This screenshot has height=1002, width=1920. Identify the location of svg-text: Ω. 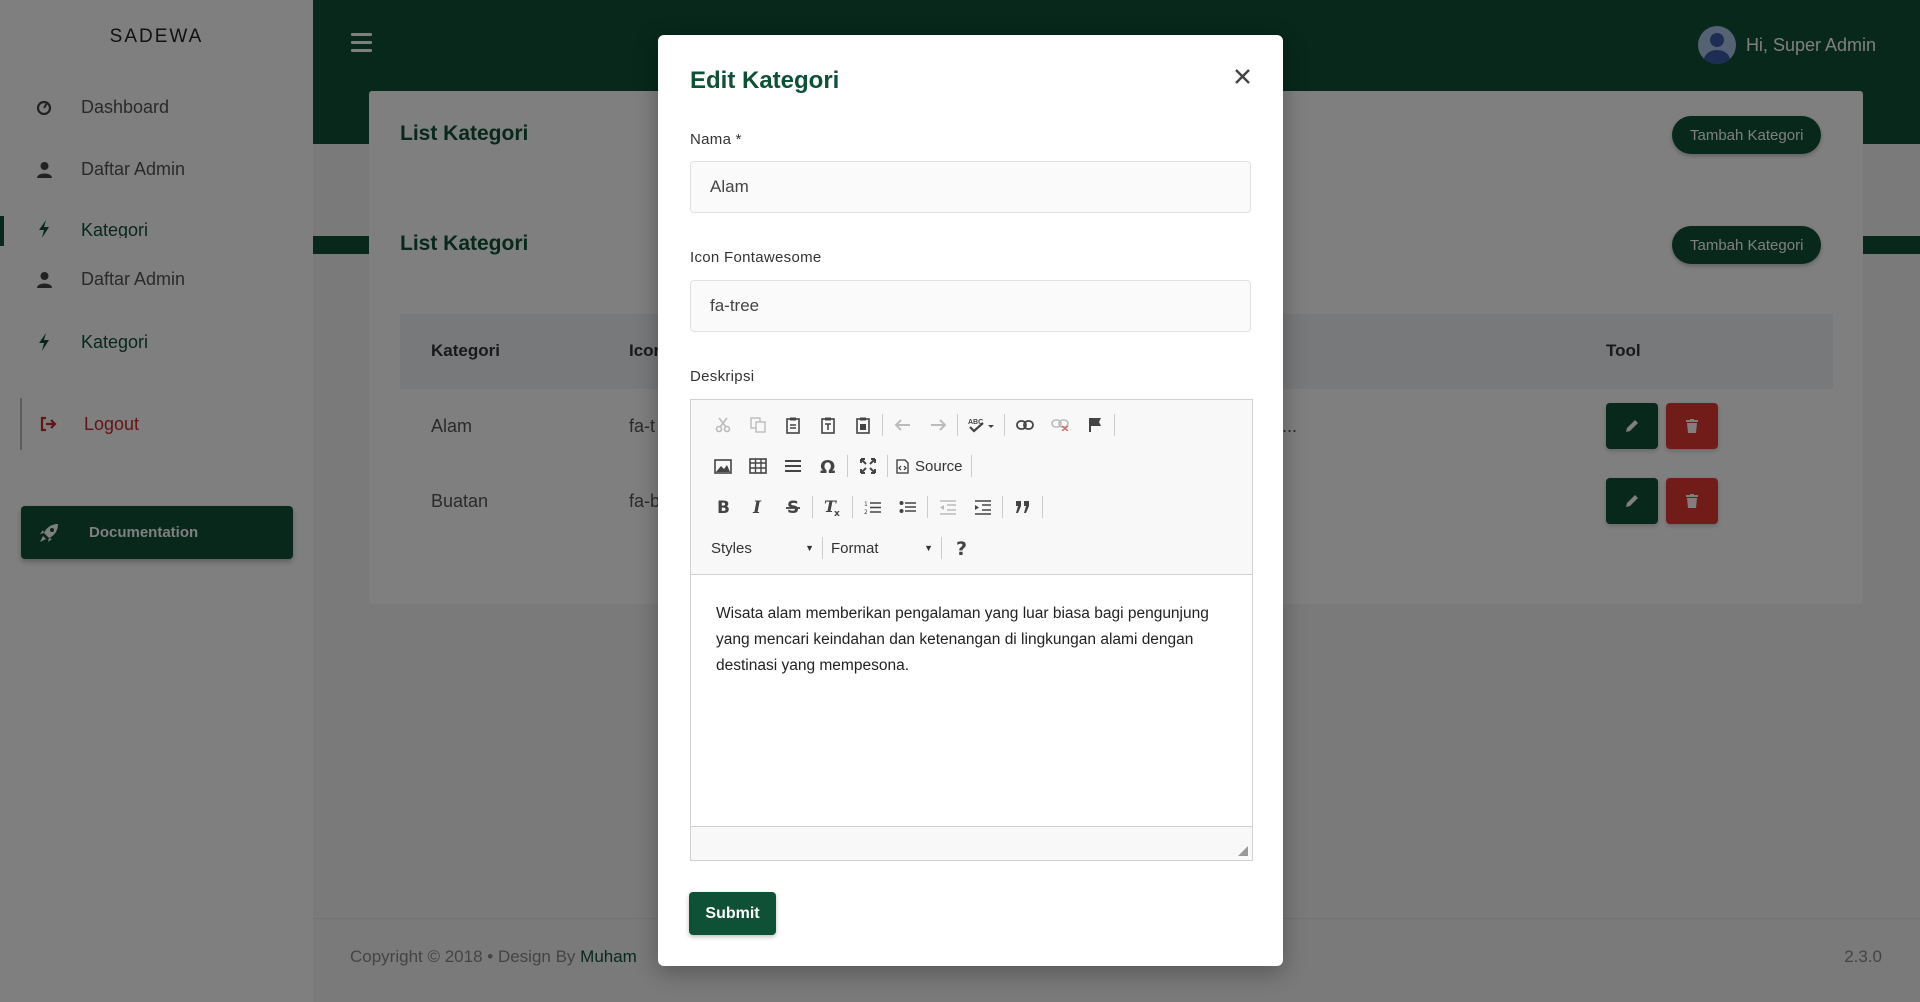
(827, 466).